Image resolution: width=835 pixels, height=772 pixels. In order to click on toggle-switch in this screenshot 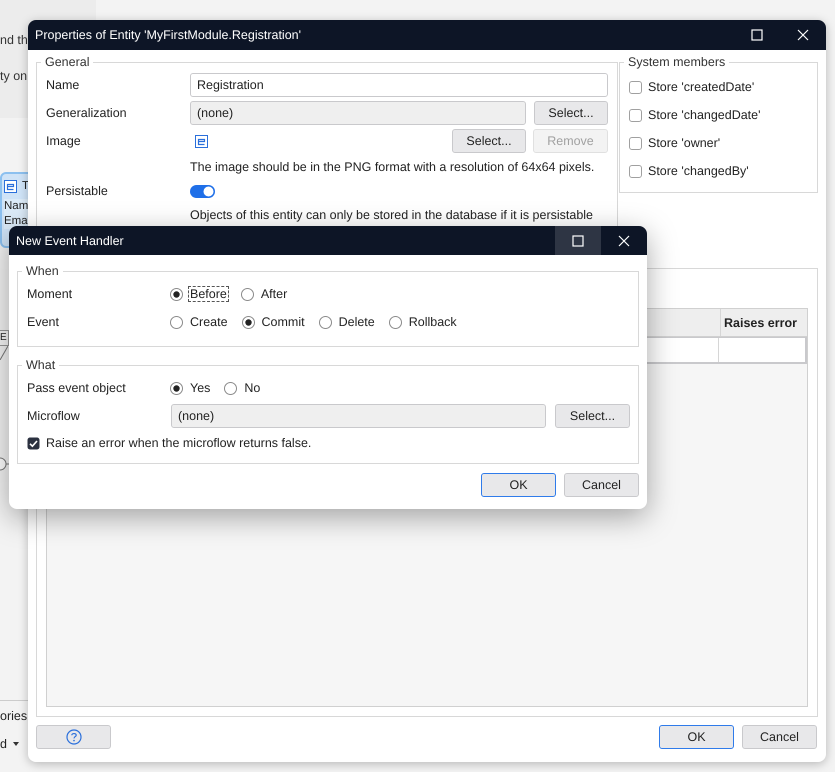, I will do `click(202, 191)`.